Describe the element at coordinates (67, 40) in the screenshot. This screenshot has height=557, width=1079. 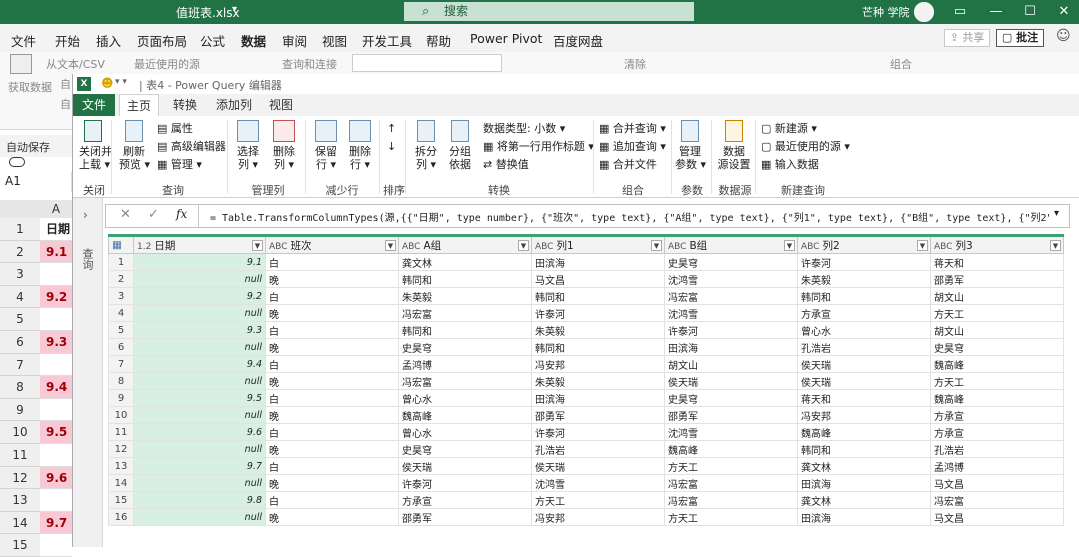
I see `menu-home: 开始` at that location.